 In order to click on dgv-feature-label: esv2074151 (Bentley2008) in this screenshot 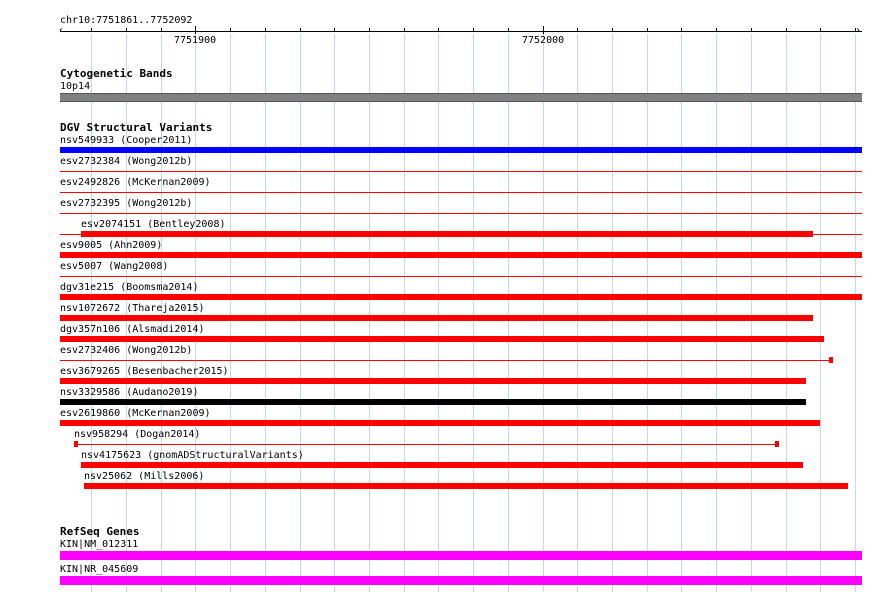, I will do `click(153, 224)`.